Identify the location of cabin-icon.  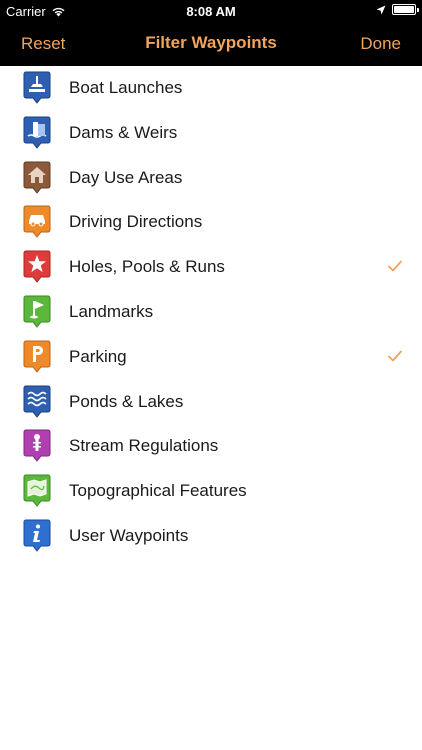
(37, 177).